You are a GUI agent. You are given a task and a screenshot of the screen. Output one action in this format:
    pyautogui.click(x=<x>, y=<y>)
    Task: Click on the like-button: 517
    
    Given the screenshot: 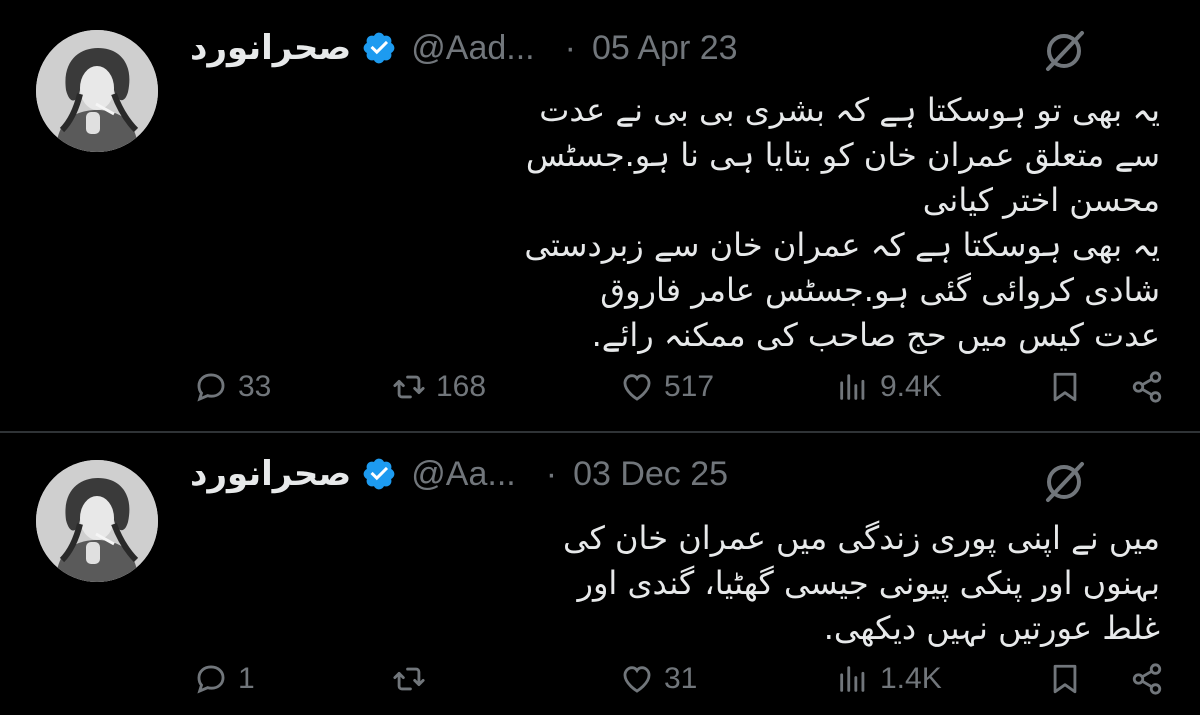 What is the action you would take?
    pyautogui.click(x=667, y=387)
    